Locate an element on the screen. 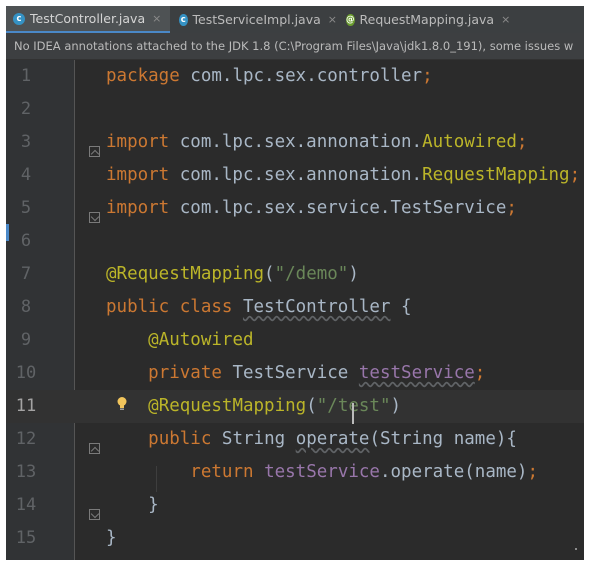  code-text: public class TestController { is located at coordinates (259, 307).